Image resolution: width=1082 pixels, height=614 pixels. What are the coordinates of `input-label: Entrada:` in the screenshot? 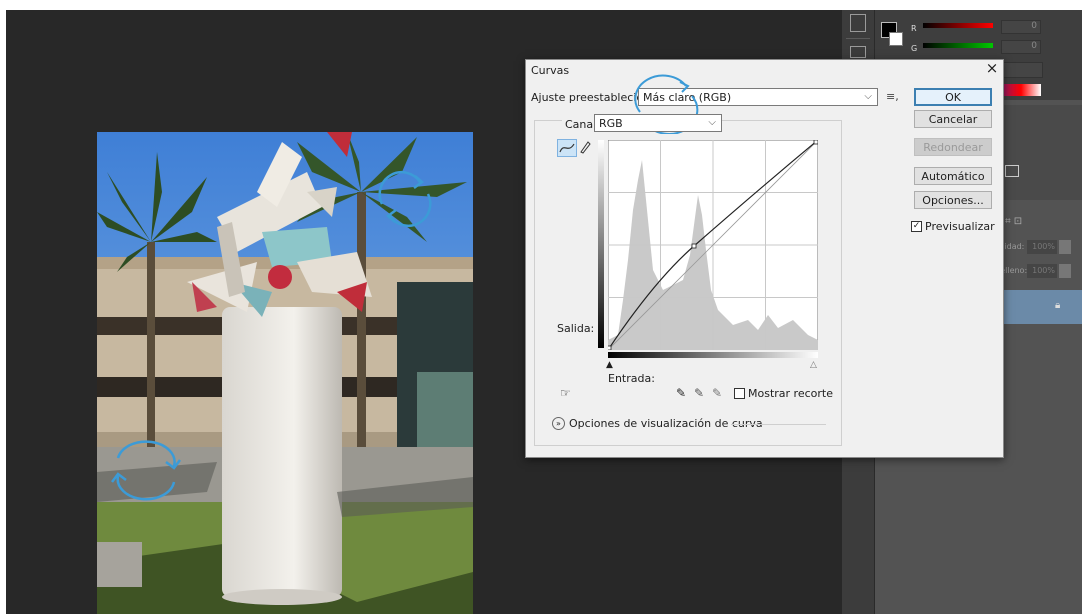 It's located at (631, 378).